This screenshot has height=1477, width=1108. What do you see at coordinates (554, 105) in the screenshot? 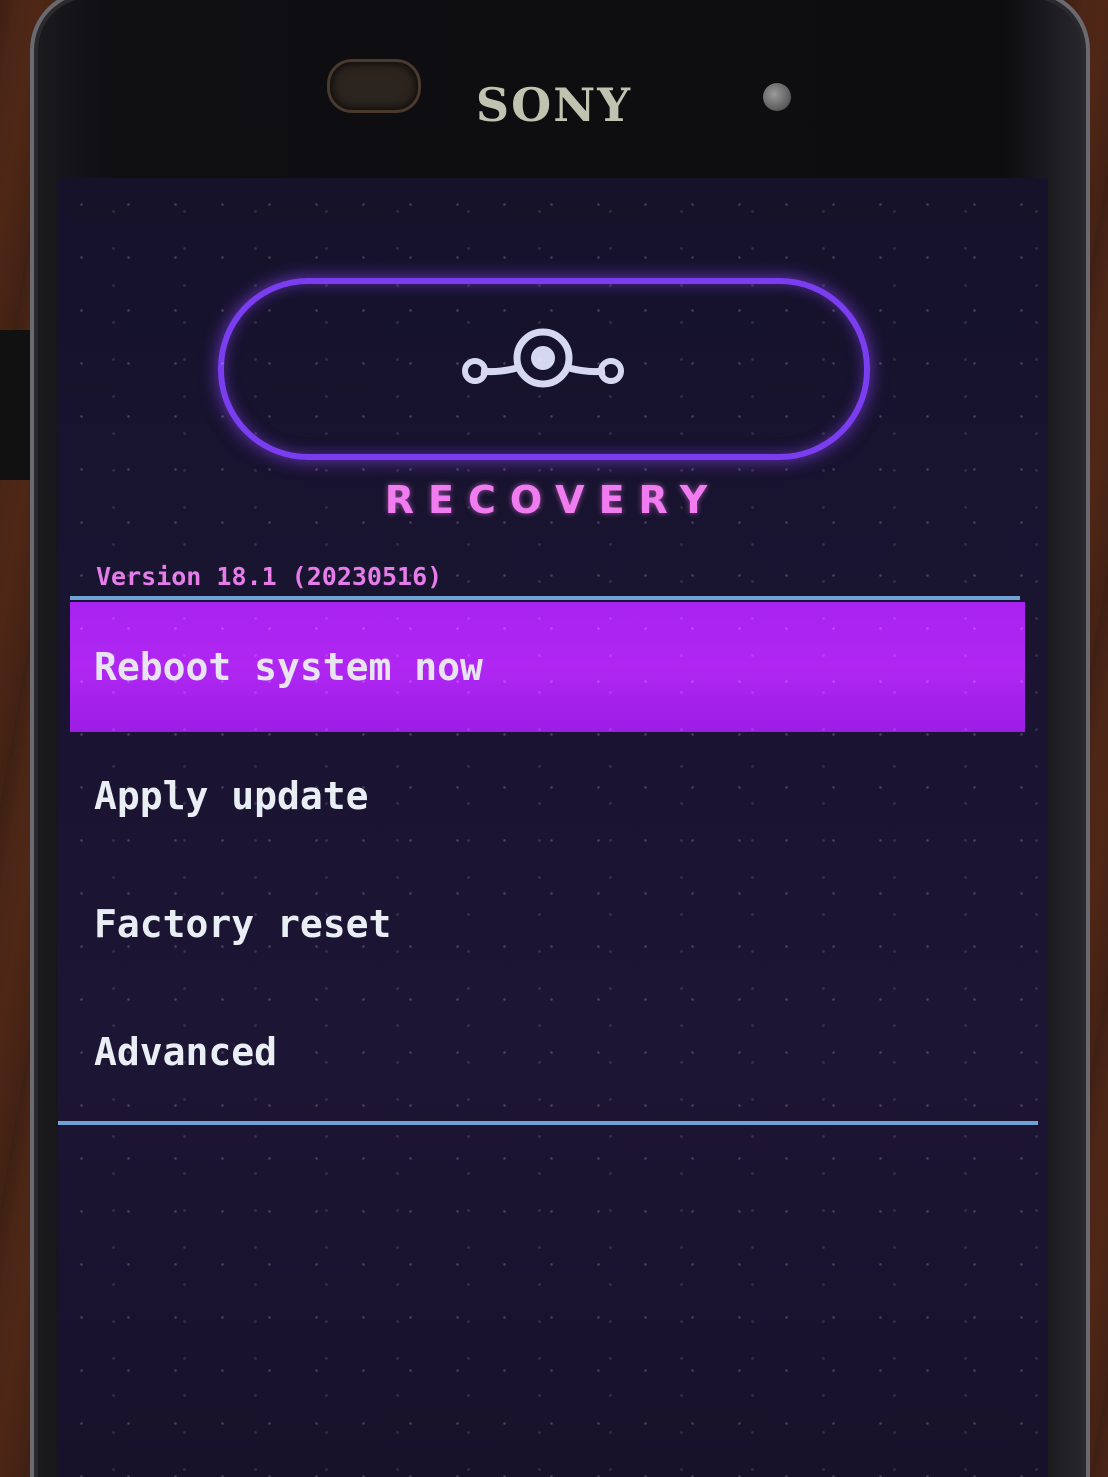
I see `brand-logo: SONY` at bounding box center [554, 105].